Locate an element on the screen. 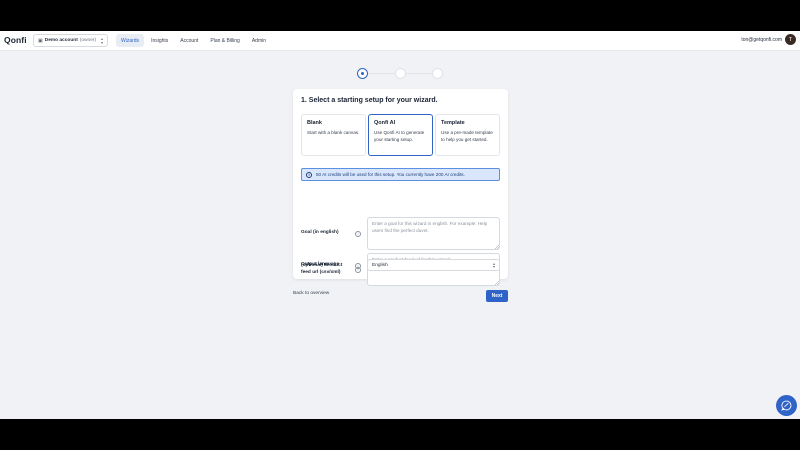  nav-insights: Insights is located at coordinates (159, 40).